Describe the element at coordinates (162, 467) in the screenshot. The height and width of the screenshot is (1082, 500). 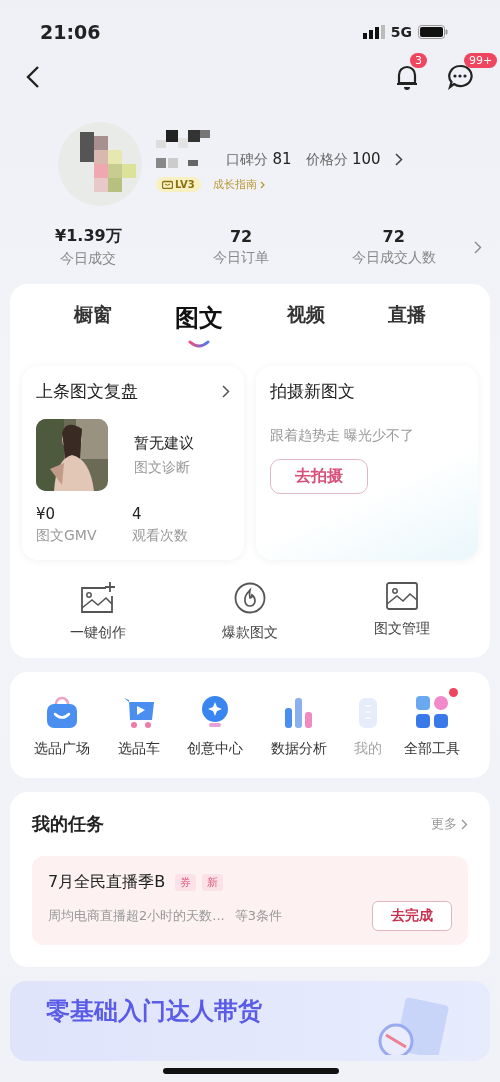
I see `diagnosis-label: 图文诊断` at that location.